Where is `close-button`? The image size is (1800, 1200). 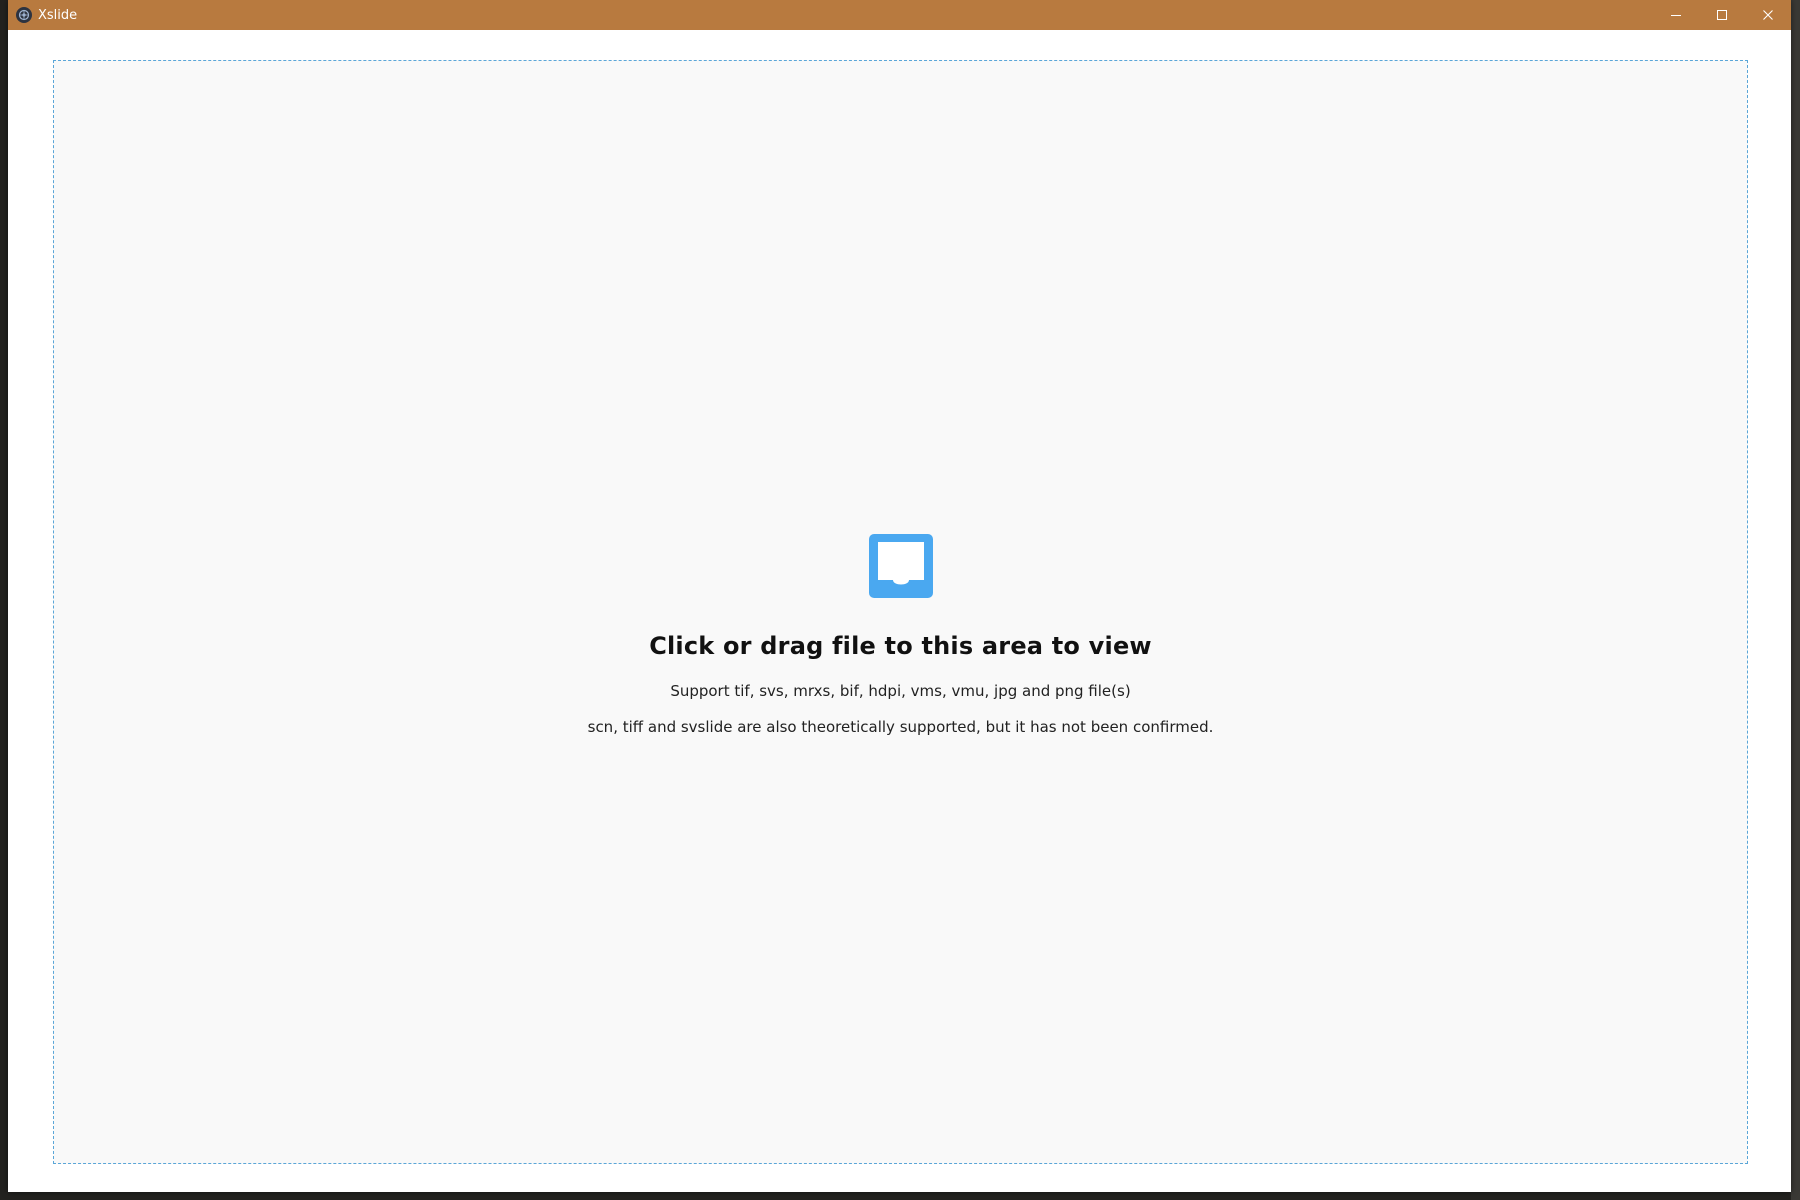 close-button is located at coordinates (1768, 15).